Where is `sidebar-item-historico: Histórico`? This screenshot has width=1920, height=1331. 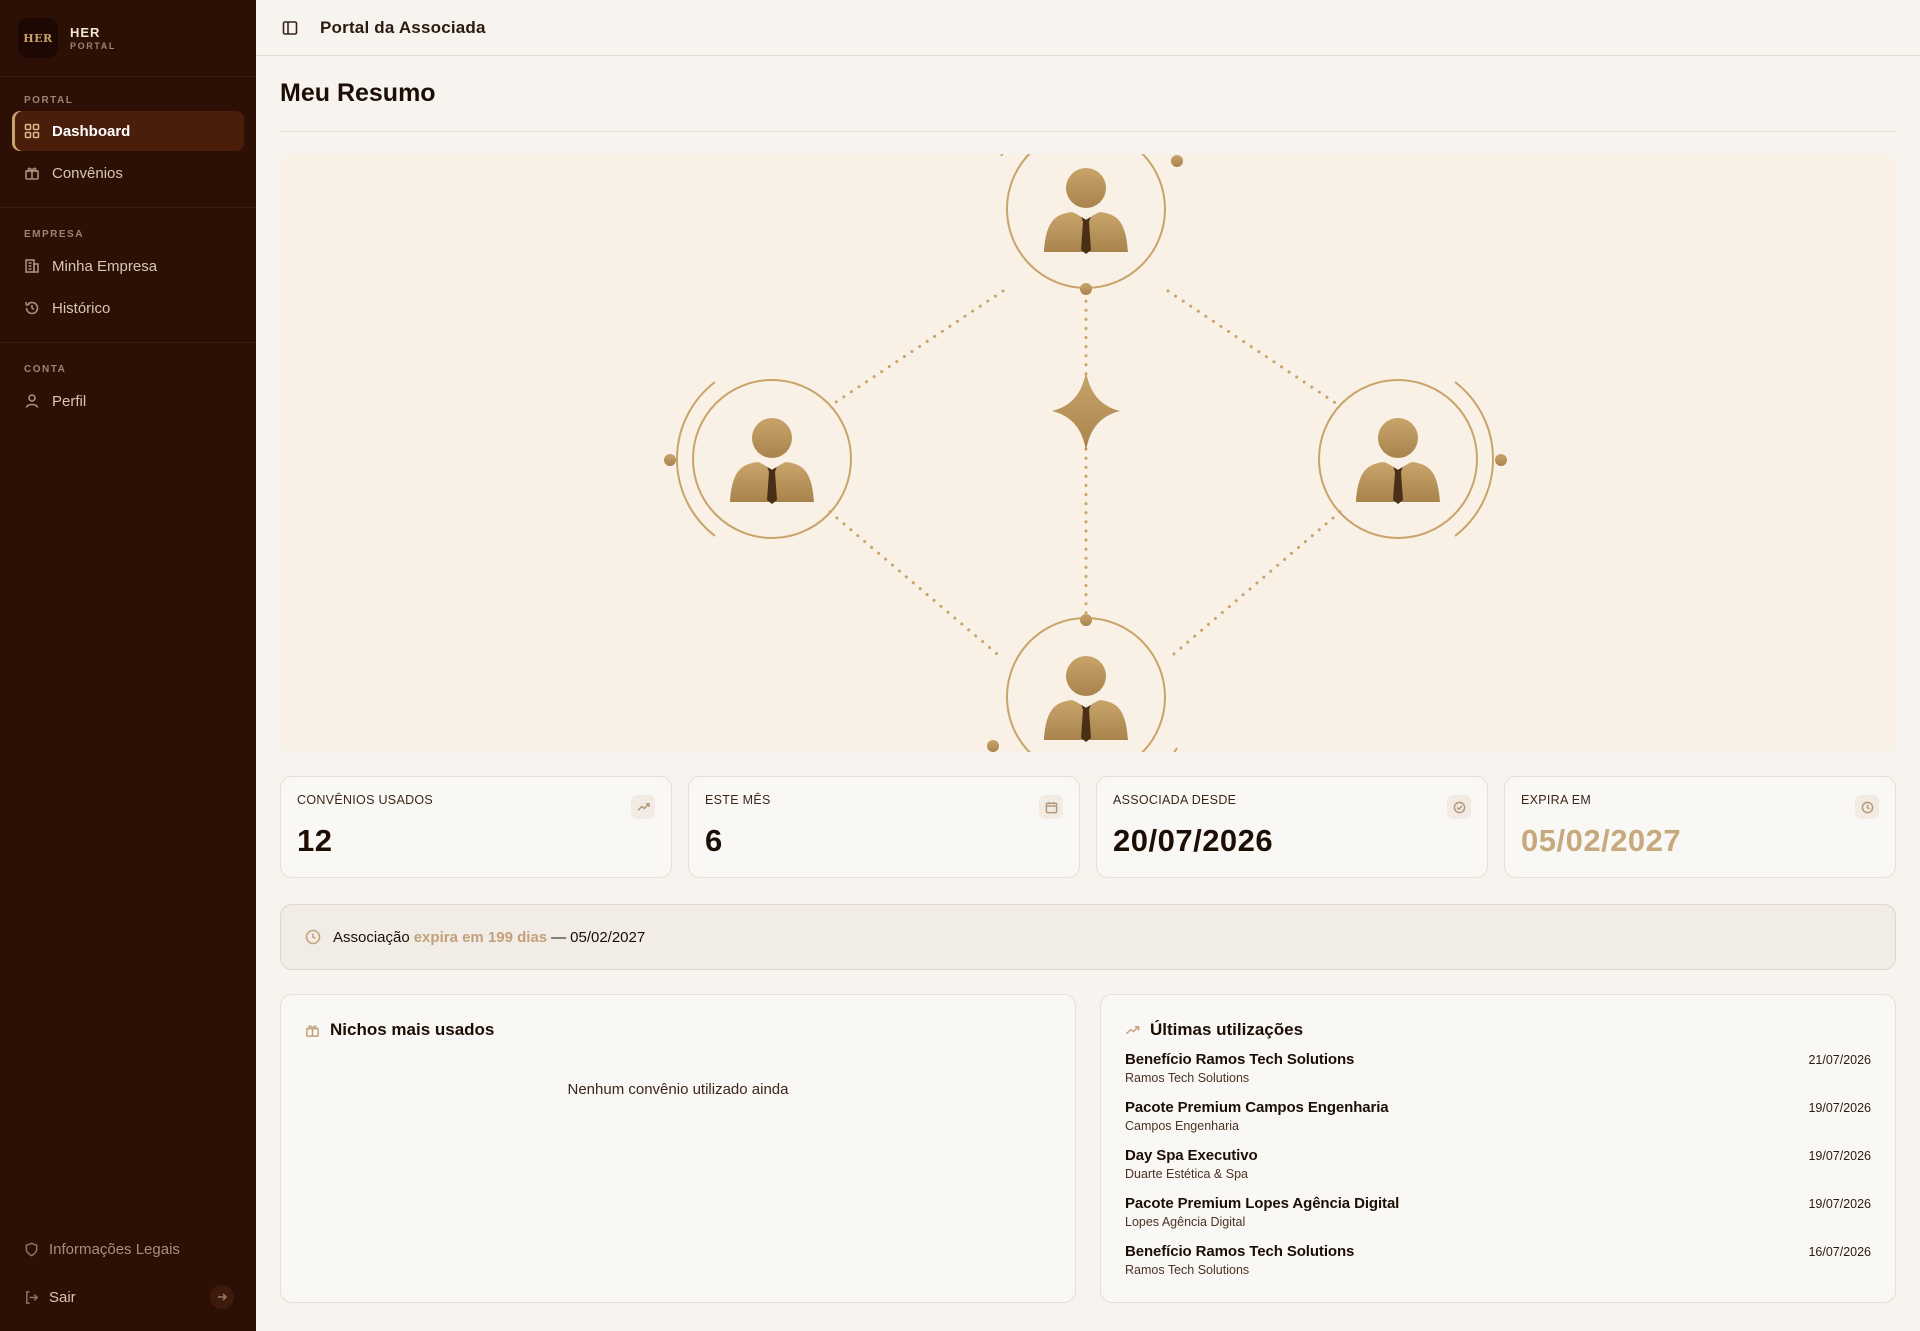
sidebar-item-historico: Histórico is located at coordinates (128, 308).